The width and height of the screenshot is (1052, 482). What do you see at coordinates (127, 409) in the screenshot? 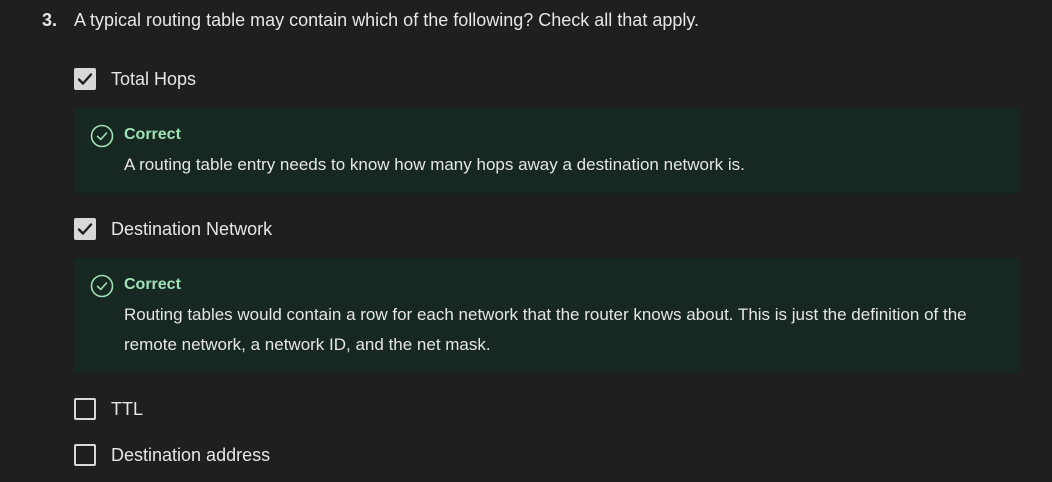
I see `option-label: TTL` at bounding box center [127, 409].